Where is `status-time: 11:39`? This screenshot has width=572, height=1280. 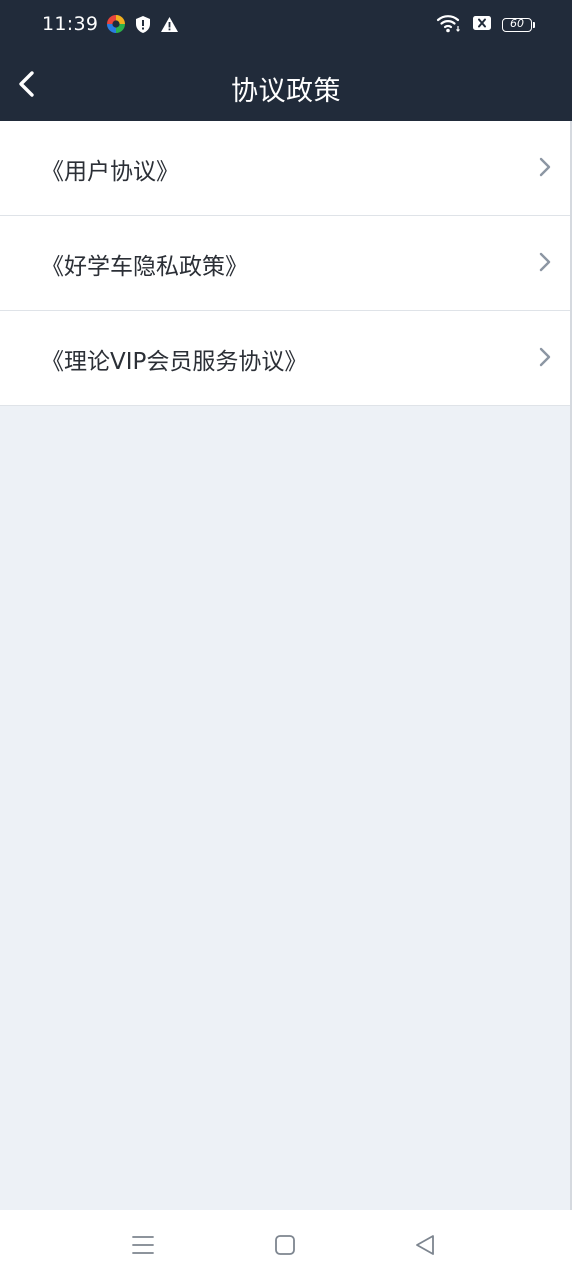 status-time: 11:39 is located at coordinates (70, 24).